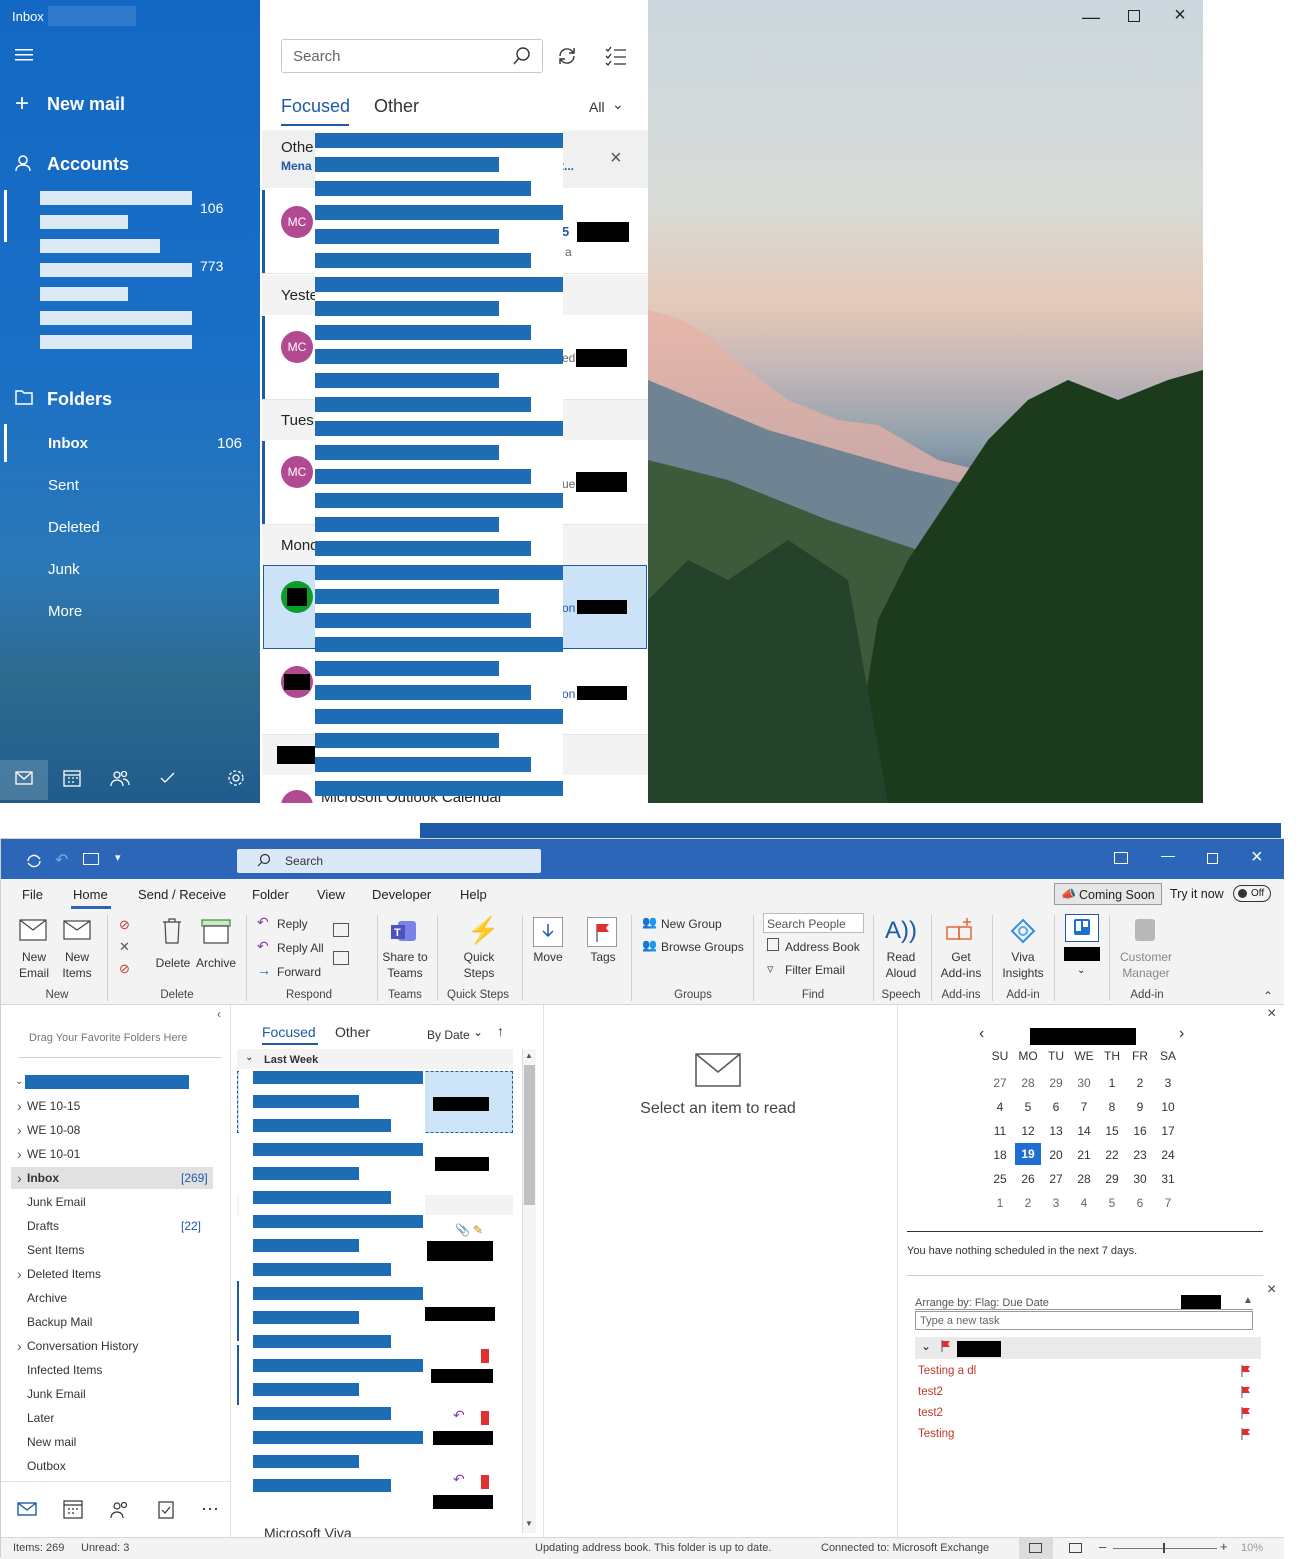 The image size is (1304, 1559). I want to click on tab-send-receive: Send / Receive, so click(182, 894).